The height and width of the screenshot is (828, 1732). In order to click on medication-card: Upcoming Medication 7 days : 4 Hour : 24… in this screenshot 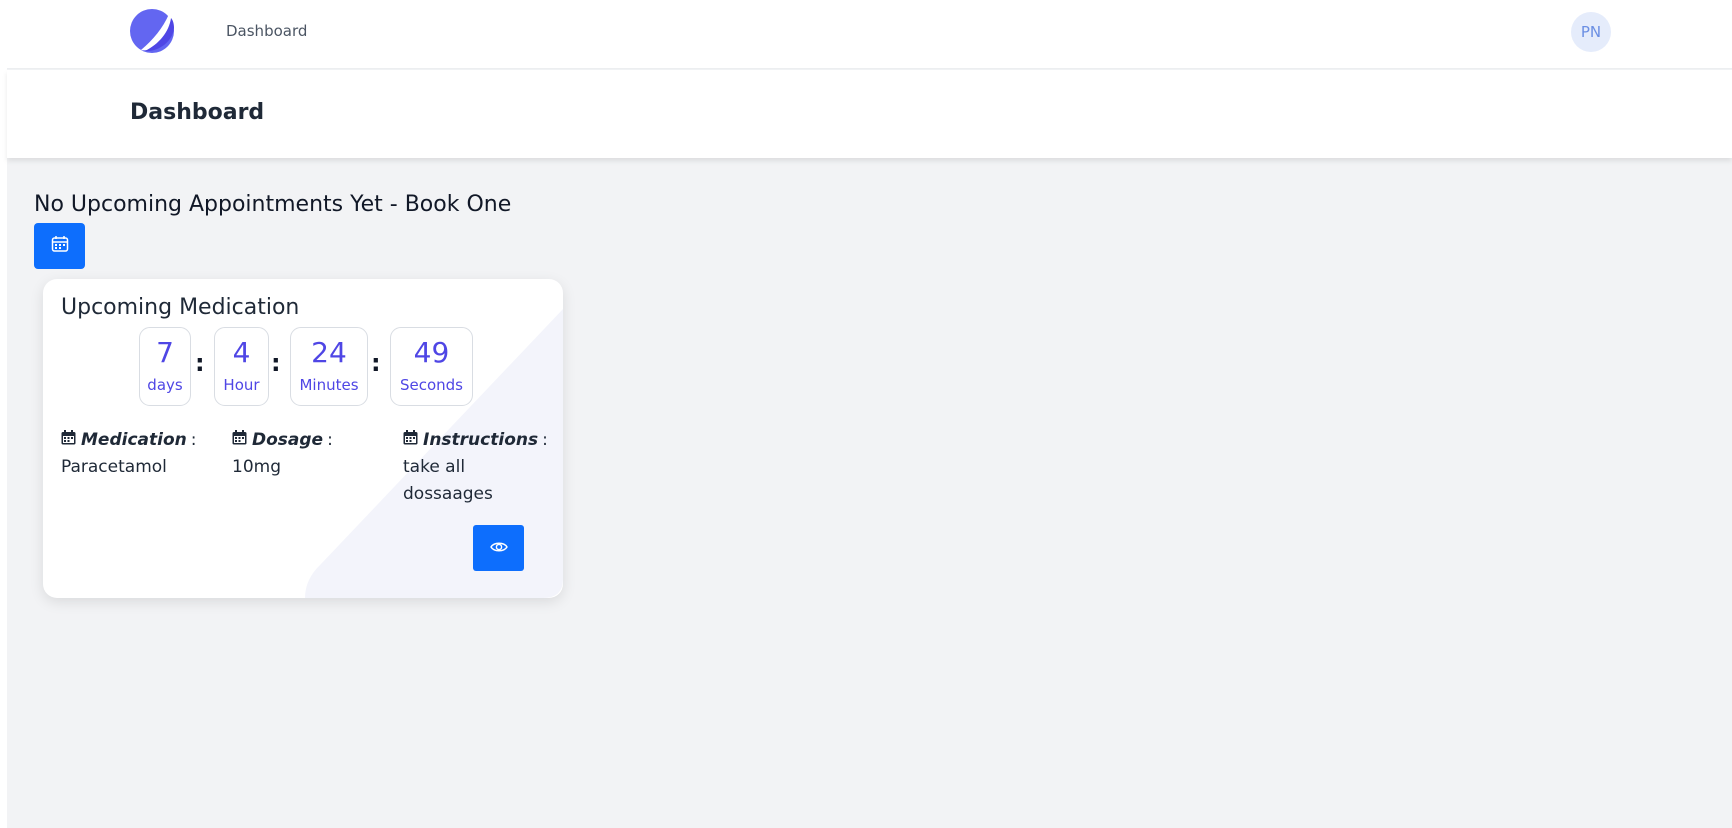, I will do `click(303, 438)`.